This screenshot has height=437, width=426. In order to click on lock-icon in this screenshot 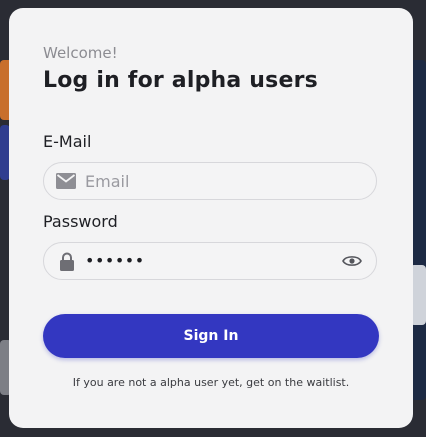, I will do `click(67, 261)`.